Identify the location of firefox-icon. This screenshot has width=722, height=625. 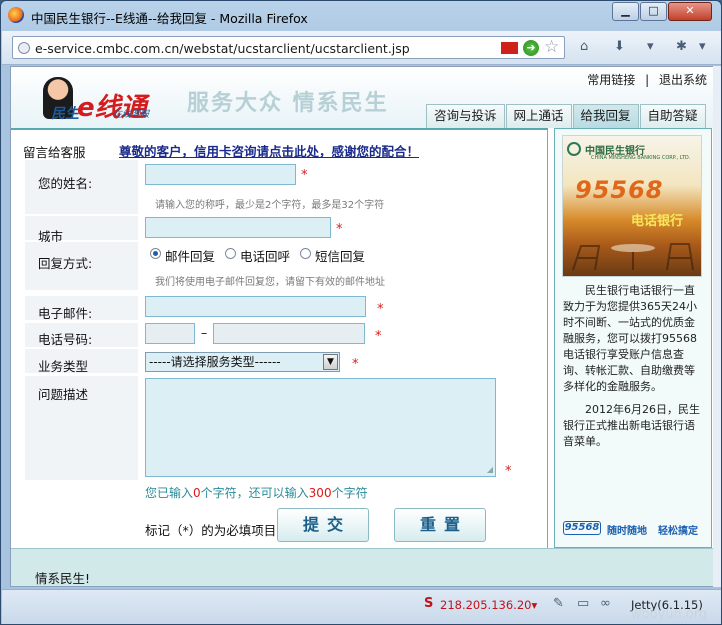
(16, 15).